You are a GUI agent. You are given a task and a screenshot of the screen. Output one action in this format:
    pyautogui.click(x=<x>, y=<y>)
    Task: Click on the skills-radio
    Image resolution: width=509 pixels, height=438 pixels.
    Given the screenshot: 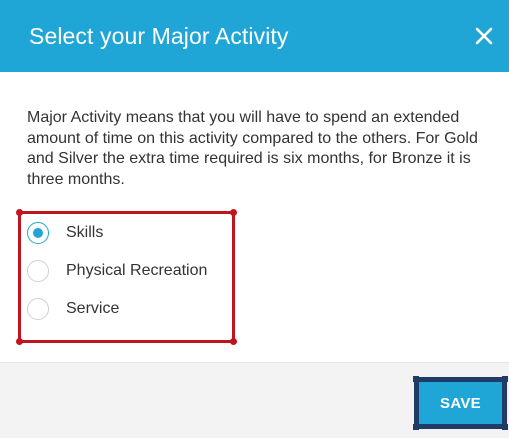 What is the action you would take?
    pyautogui.click(x=38, y=233)
    